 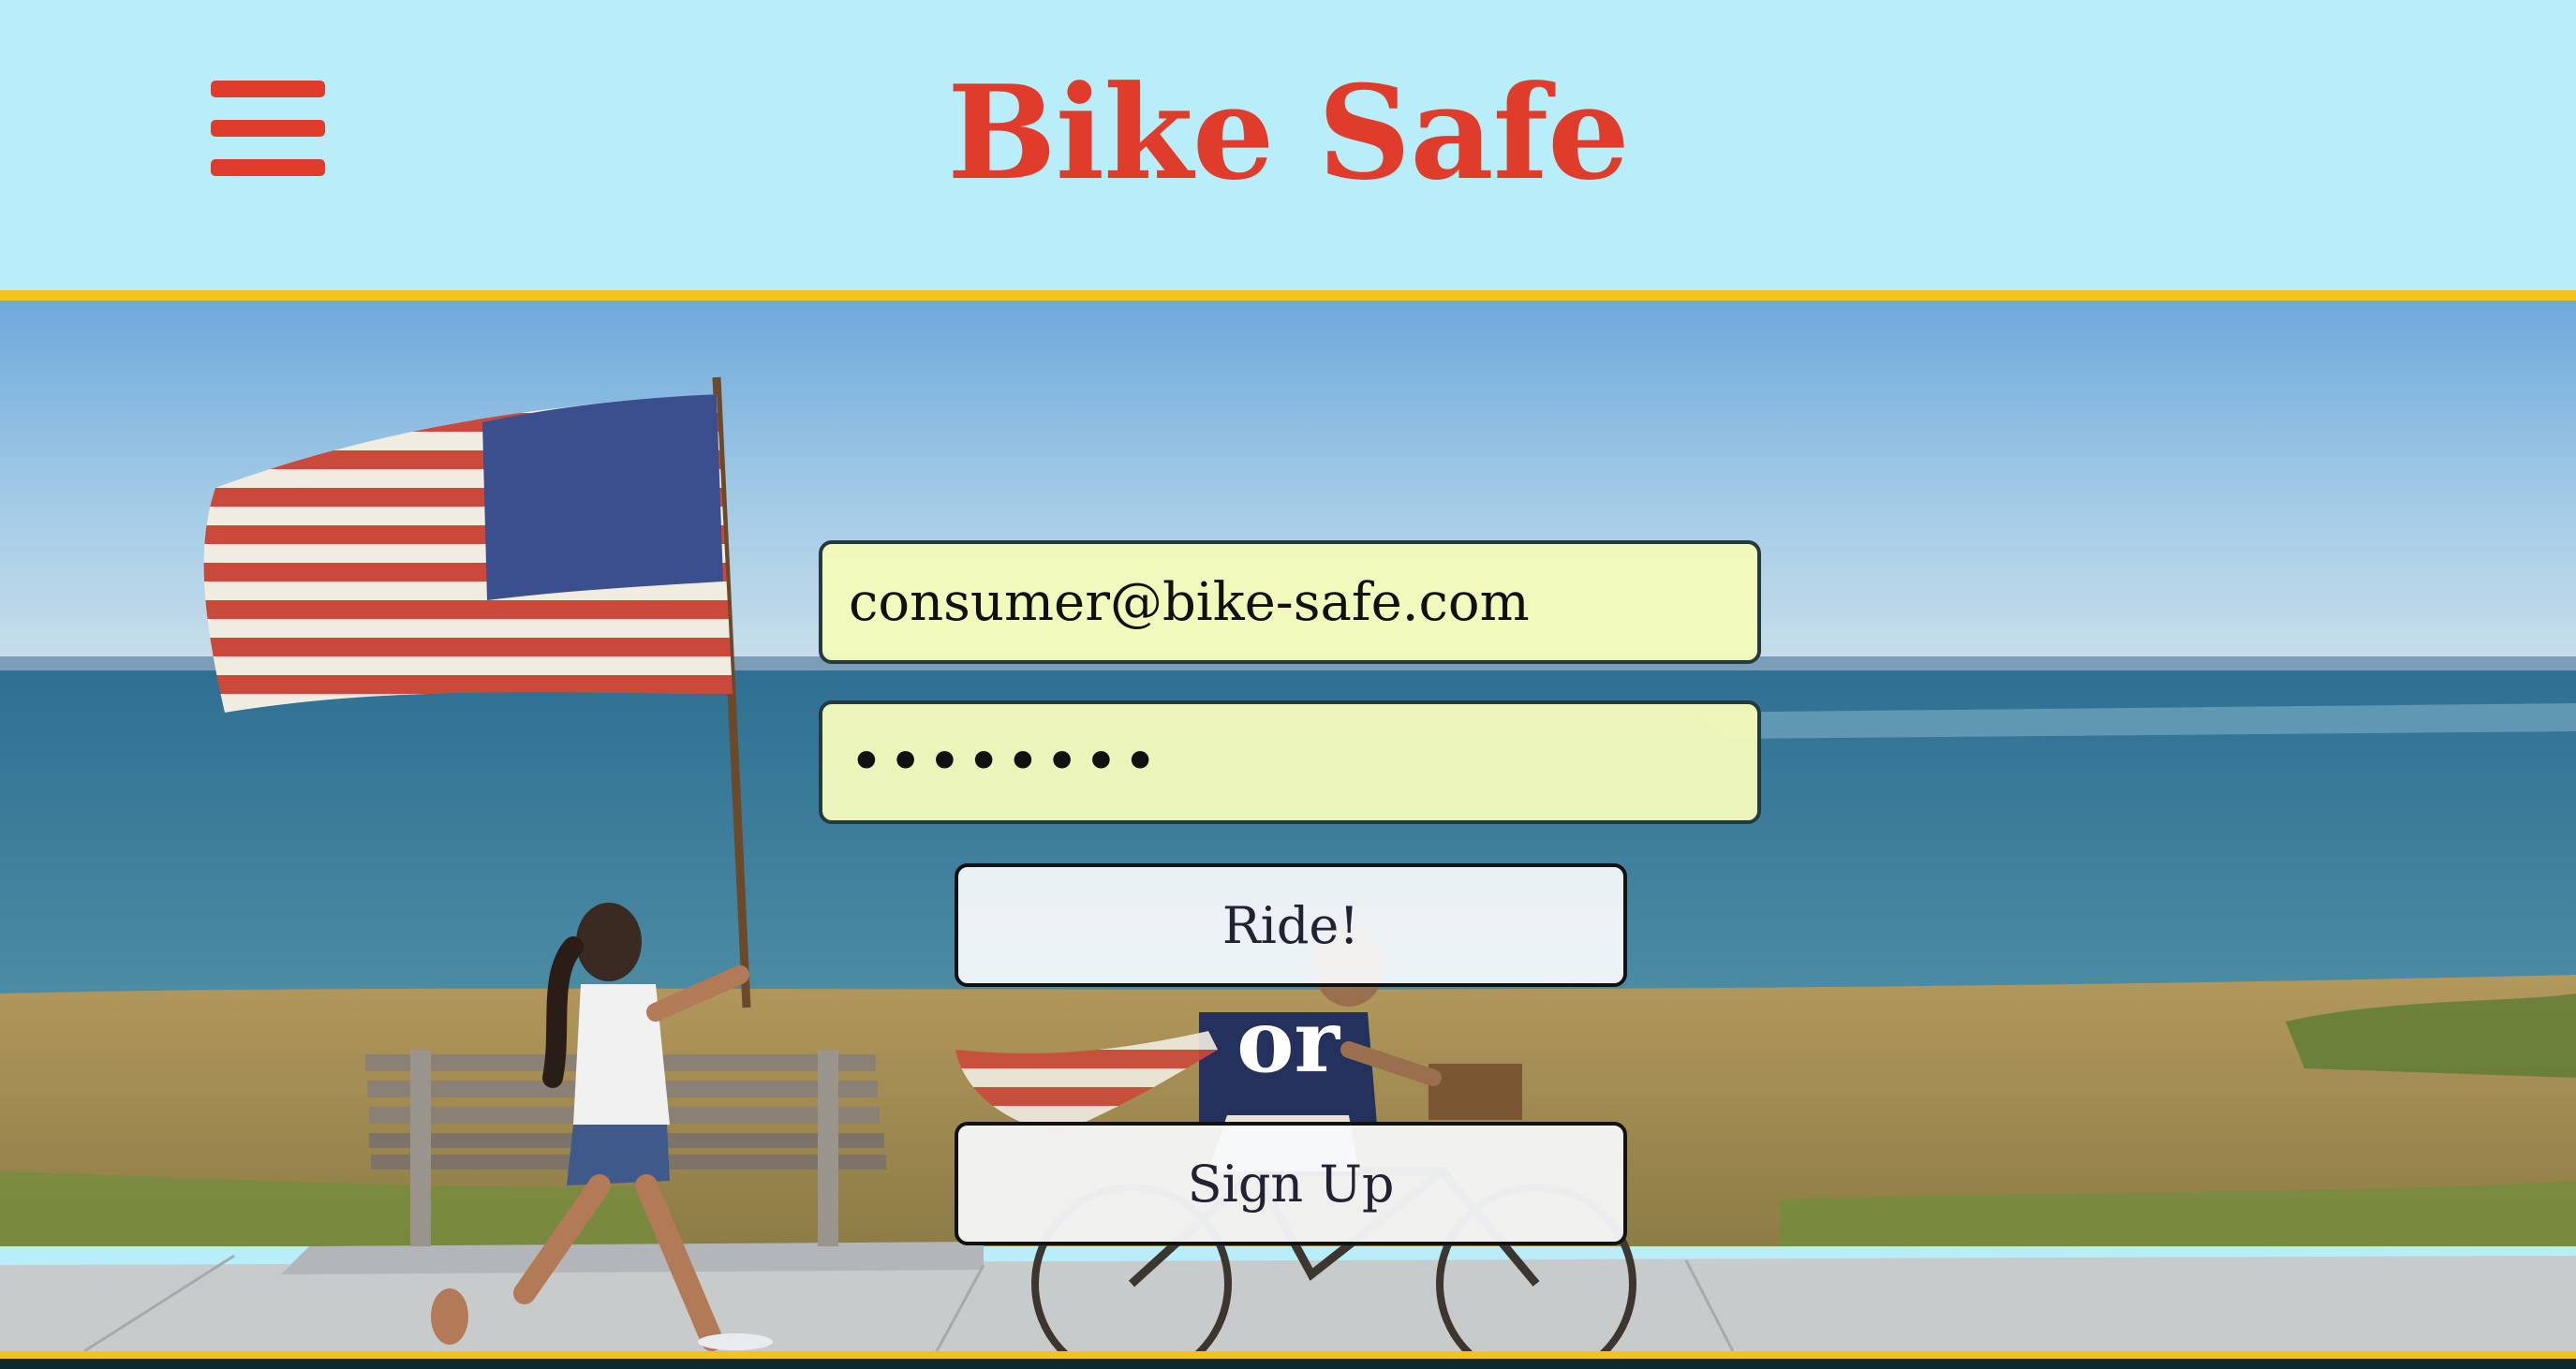 I want to click on email-field, so click(x=1290, y=602).